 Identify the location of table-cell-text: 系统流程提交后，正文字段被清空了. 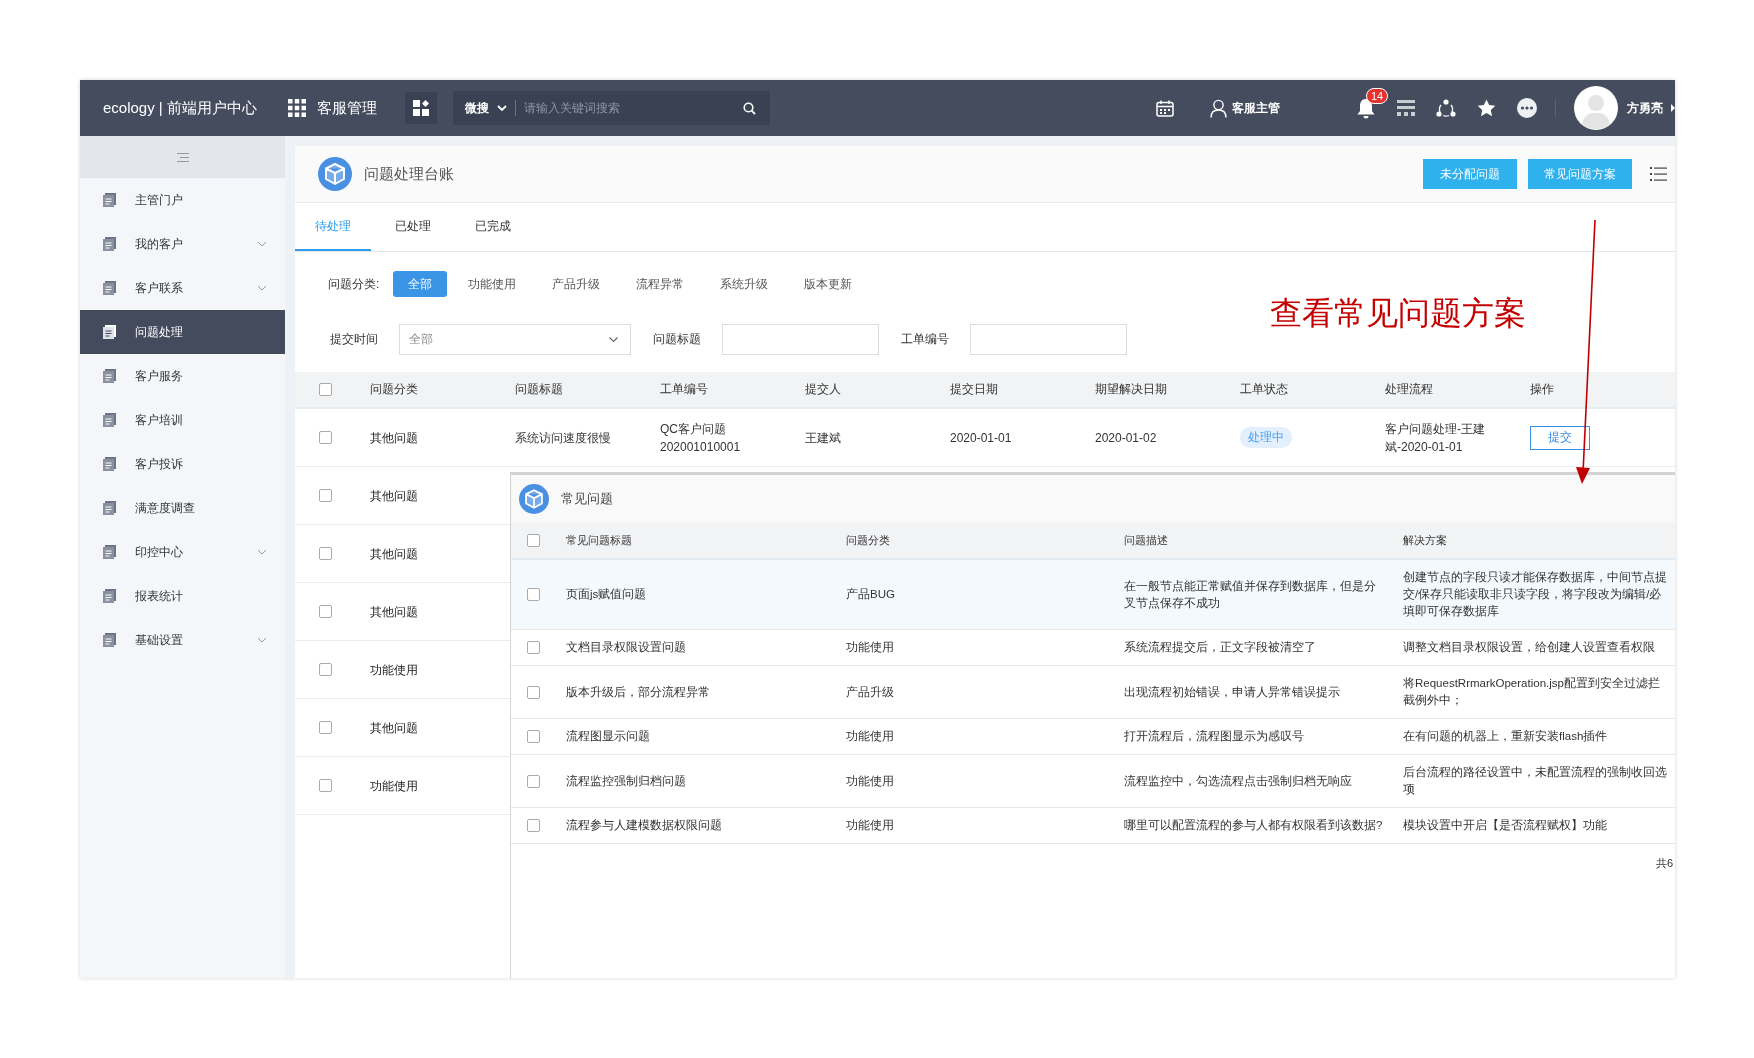
(1220, 648).